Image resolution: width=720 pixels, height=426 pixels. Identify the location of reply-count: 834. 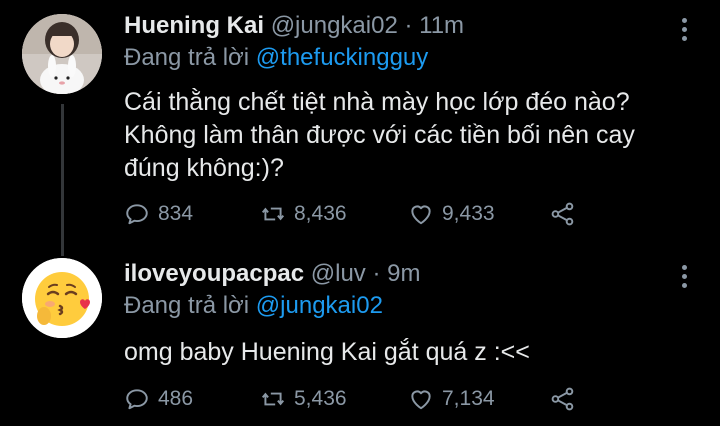
(176, 213).